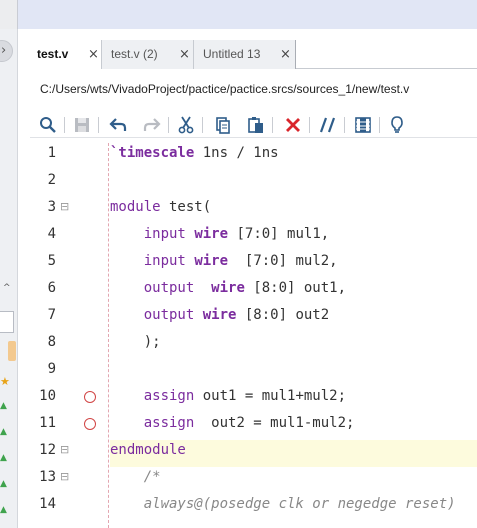  Describe the element at coordinates (152, 125) in the screenshot. I see `redo-icon` at that location.